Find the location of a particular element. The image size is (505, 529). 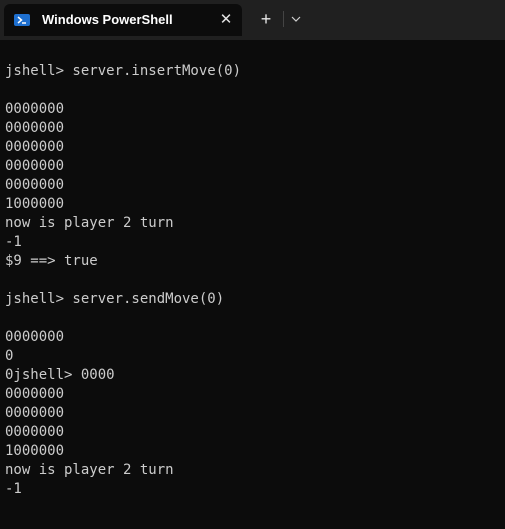

toolbar-divider is located at coordinates (283, 19).